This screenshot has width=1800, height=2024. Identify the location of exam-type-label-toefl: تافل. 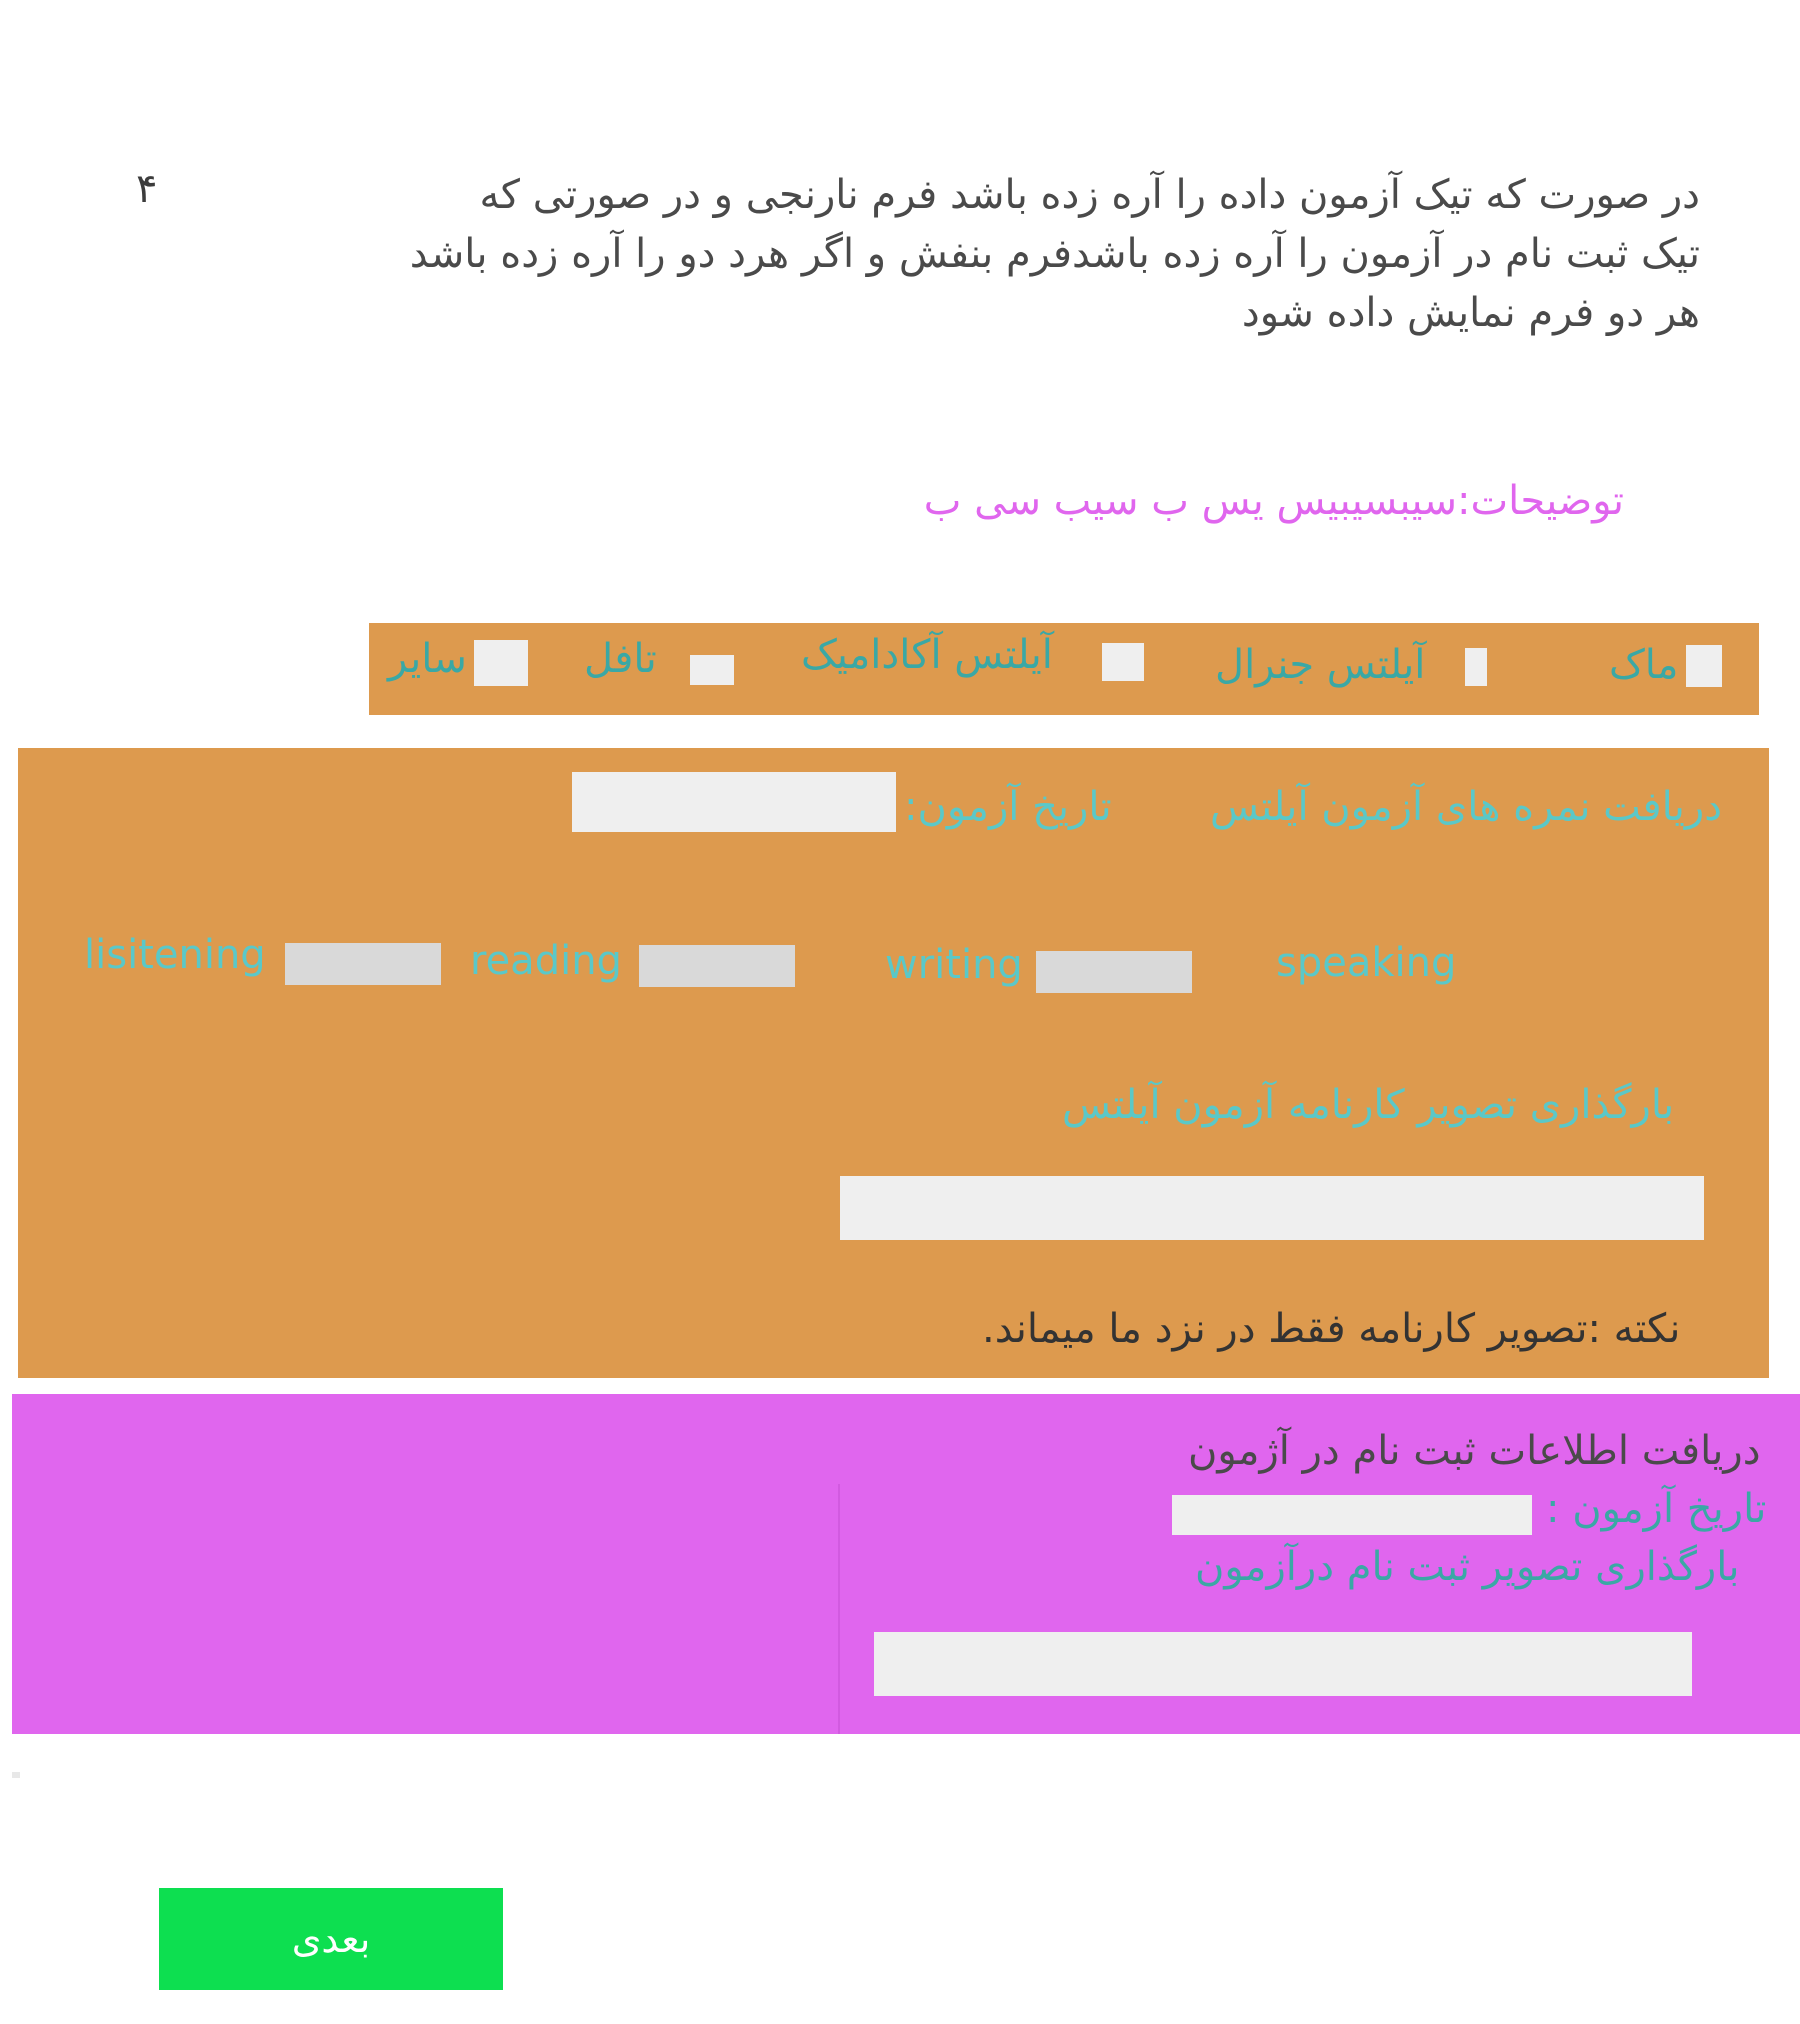
(620, 659).